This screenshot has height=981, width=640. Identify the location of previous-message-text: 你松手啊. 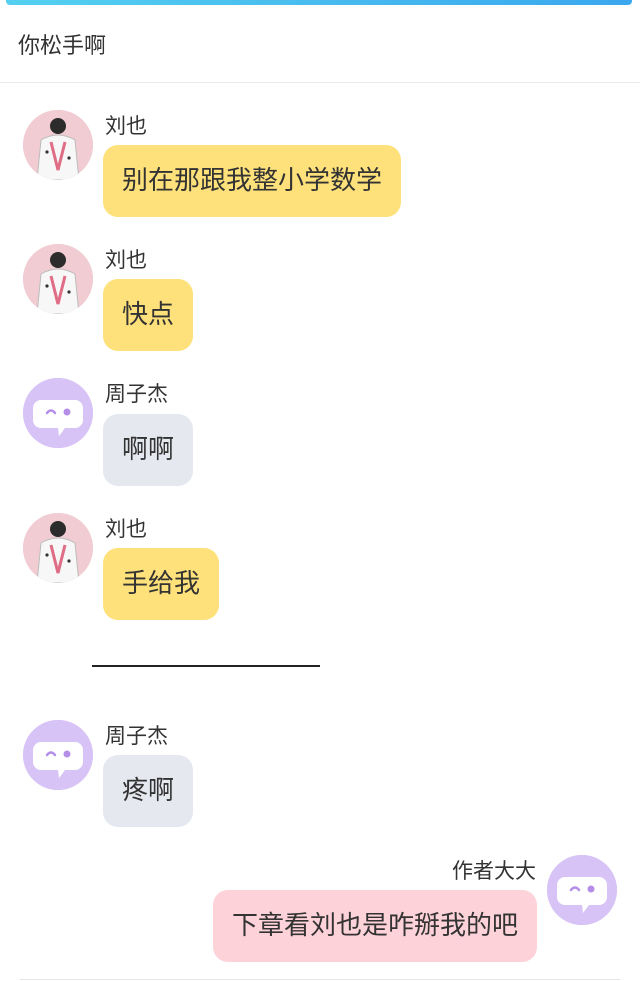
(62, 46).